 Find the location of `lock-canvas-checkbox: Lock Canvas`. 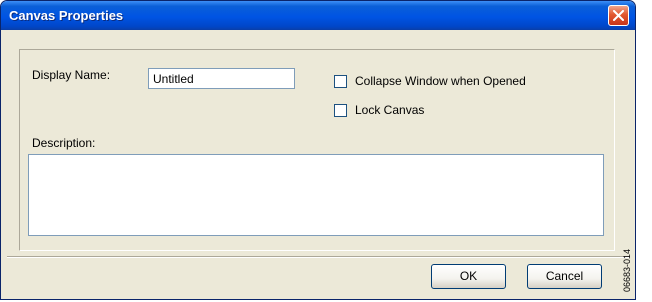

lock-canvas-checkbox: Lock Canvas is located at coordinates (414, 111).